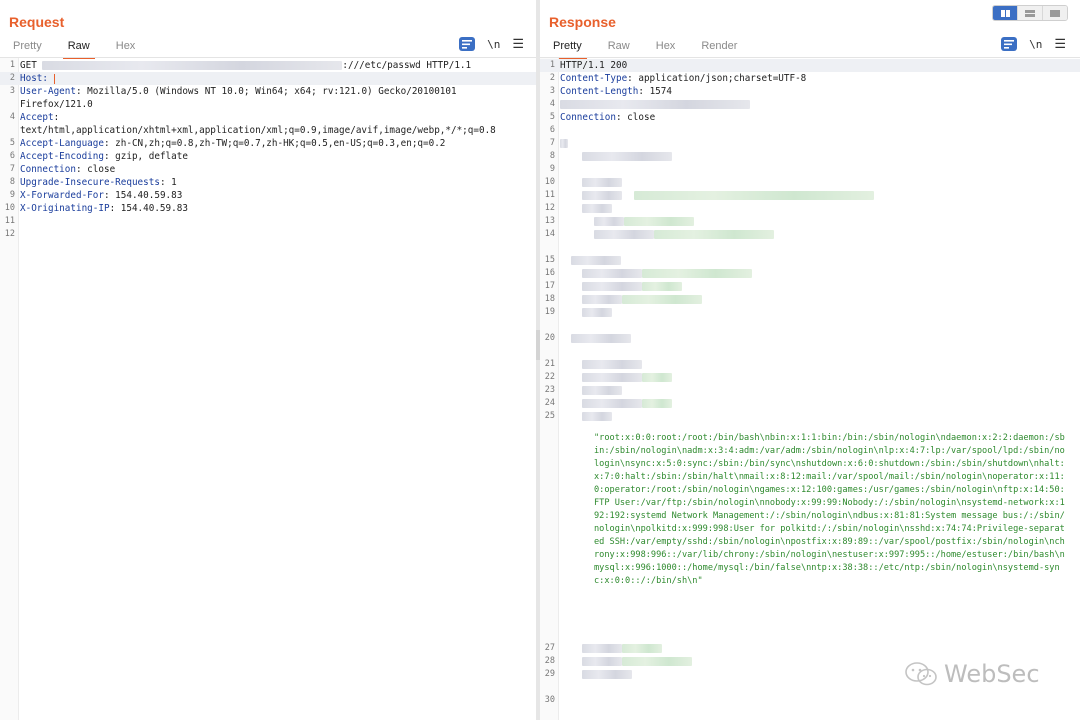  I want to click on code-text: Firefox/121.0, so click(276, 104).